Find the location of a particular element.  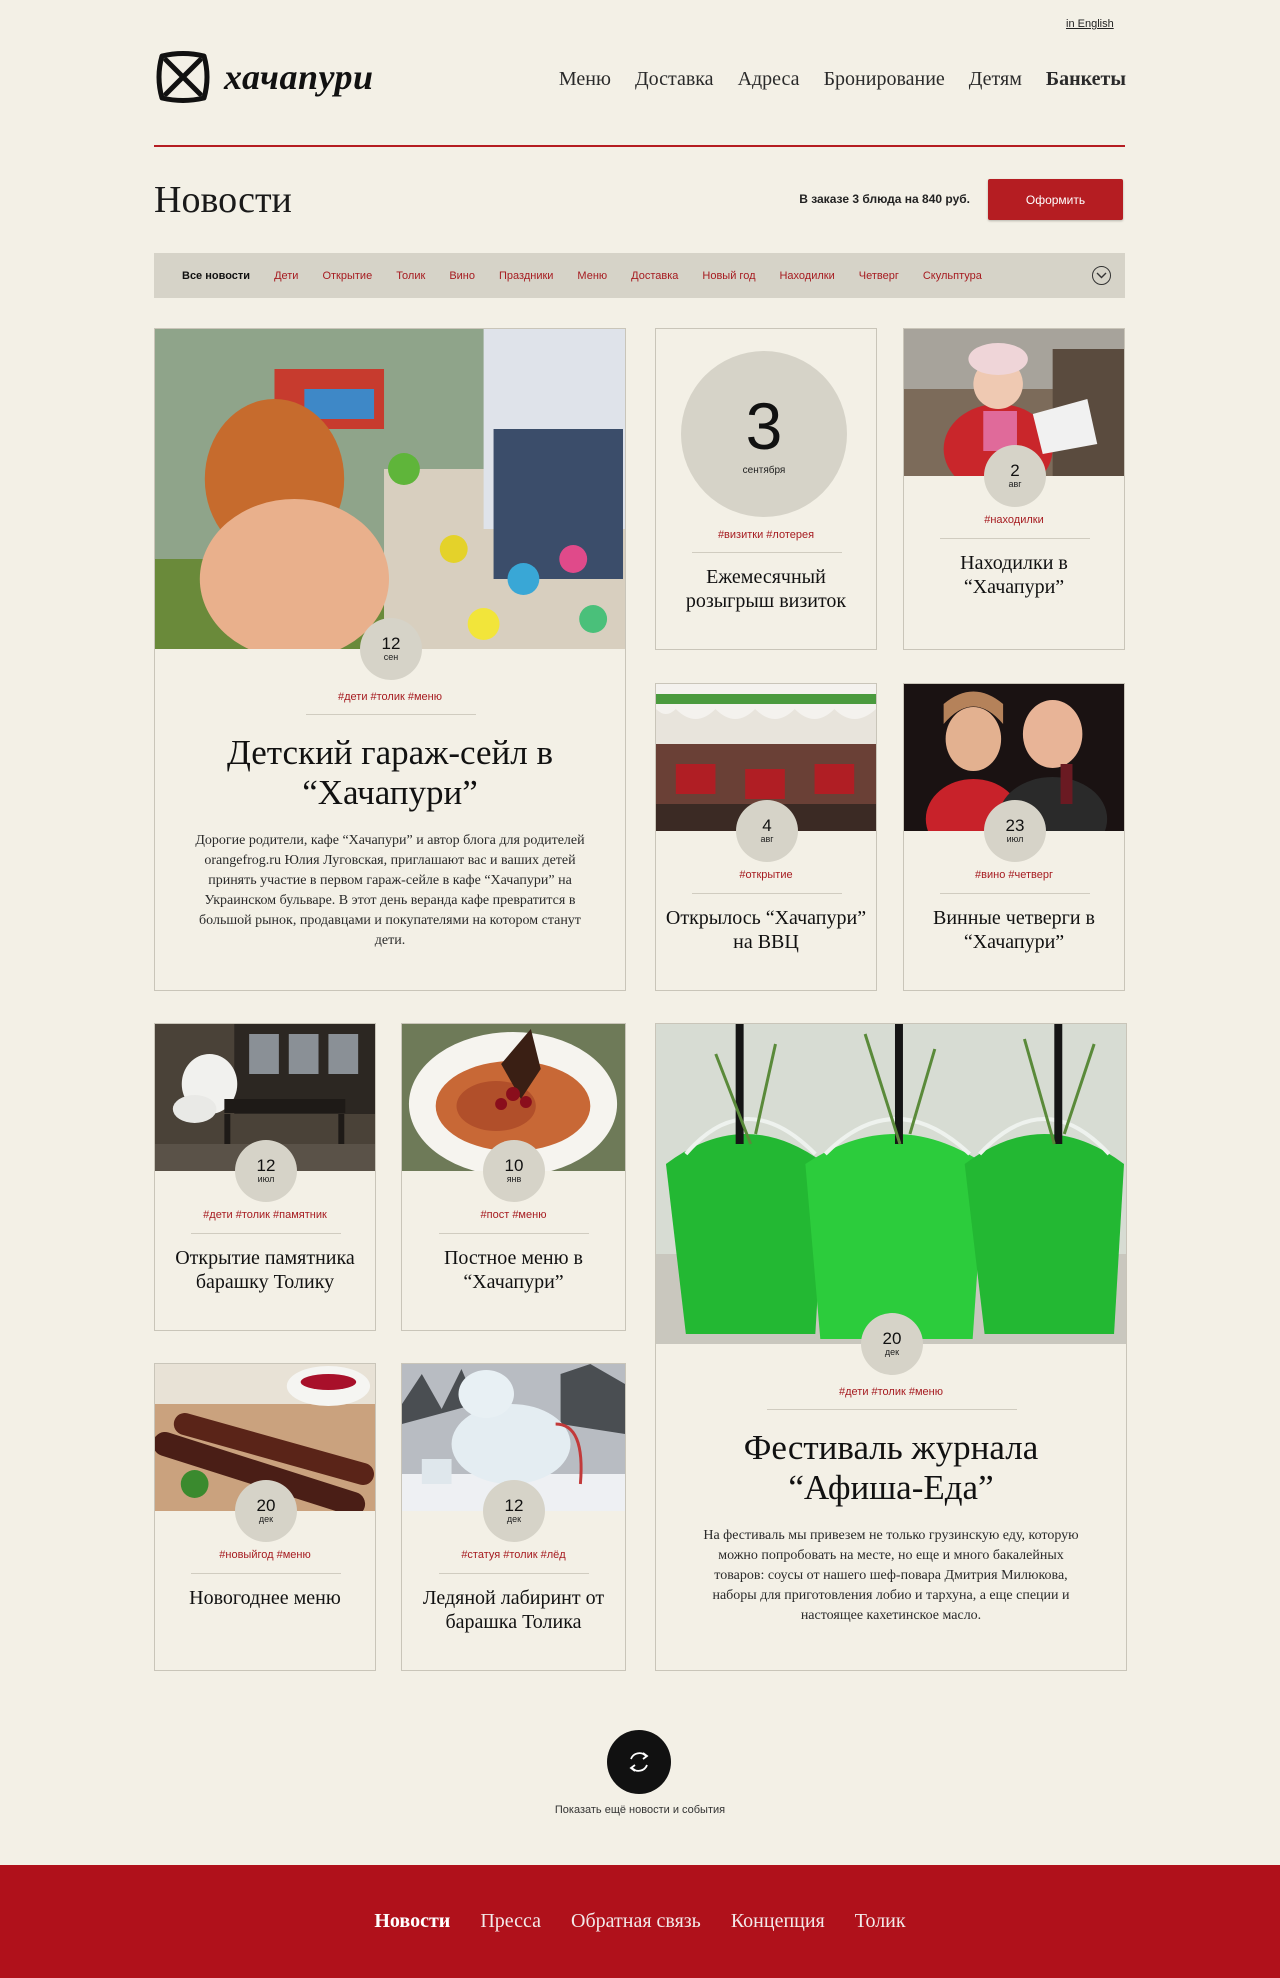

news-title: Винные четверги в “Хачапури” is located at coordinates (1014, 930).